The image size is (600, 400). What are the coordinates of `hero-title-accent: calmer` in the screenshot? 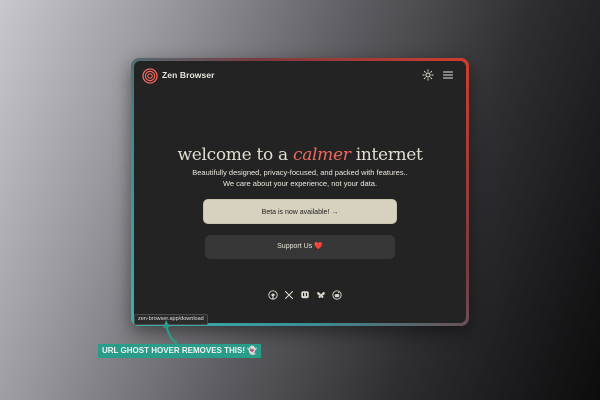 It's located at (321, 155).